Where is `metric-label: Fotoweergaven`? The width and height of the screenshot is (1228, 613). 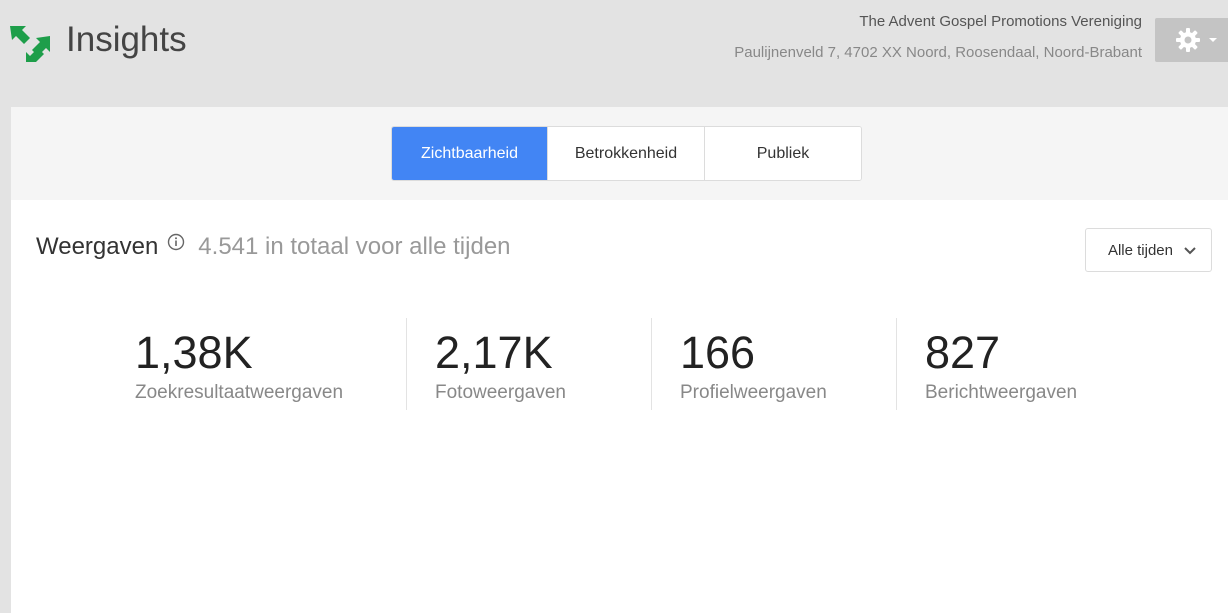 metric-label: Fotoweergaven is located at coordinates (500, 392).